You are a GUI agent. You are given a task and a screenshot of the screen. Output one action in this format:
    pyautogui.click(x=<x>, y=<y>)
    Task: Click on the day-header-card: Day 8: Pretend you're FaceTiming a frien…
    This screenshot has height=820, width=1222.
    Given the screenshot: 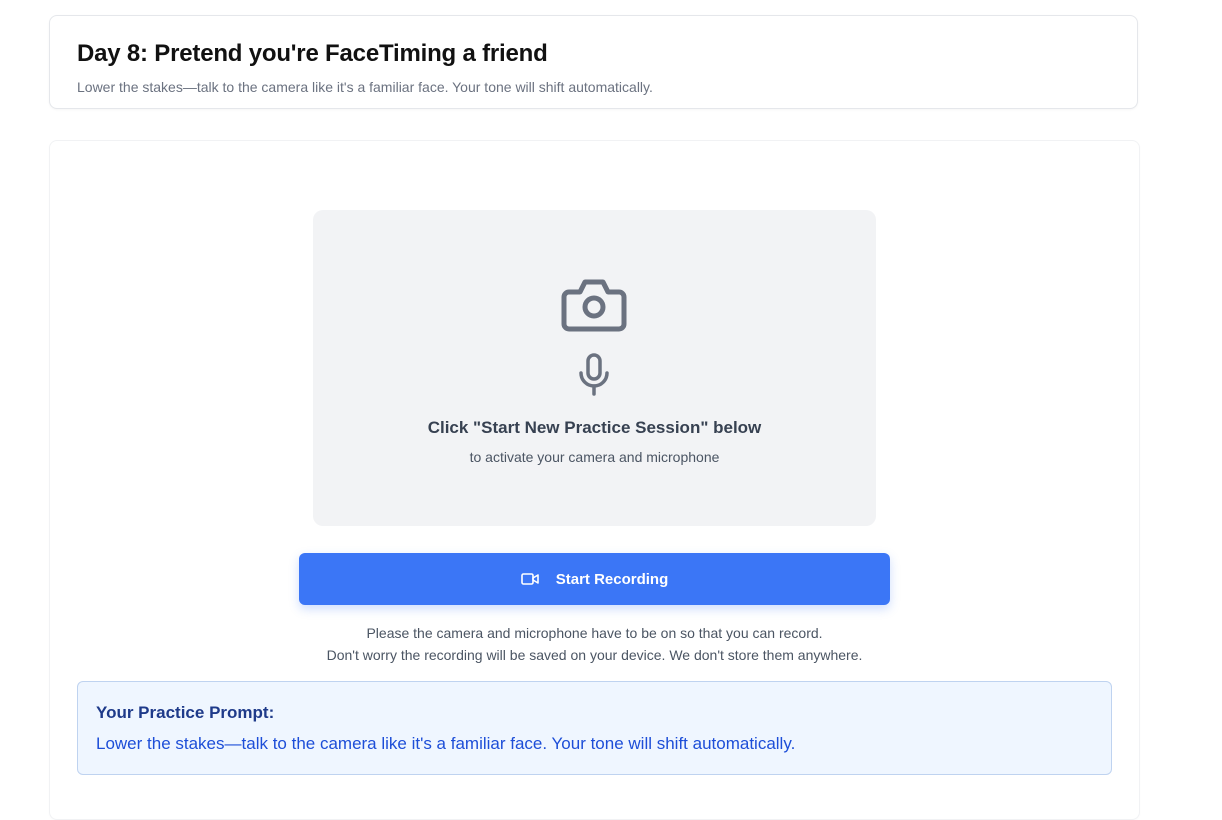 What is the action you would take?
    pyautogui.click(x=593, y=62)
    